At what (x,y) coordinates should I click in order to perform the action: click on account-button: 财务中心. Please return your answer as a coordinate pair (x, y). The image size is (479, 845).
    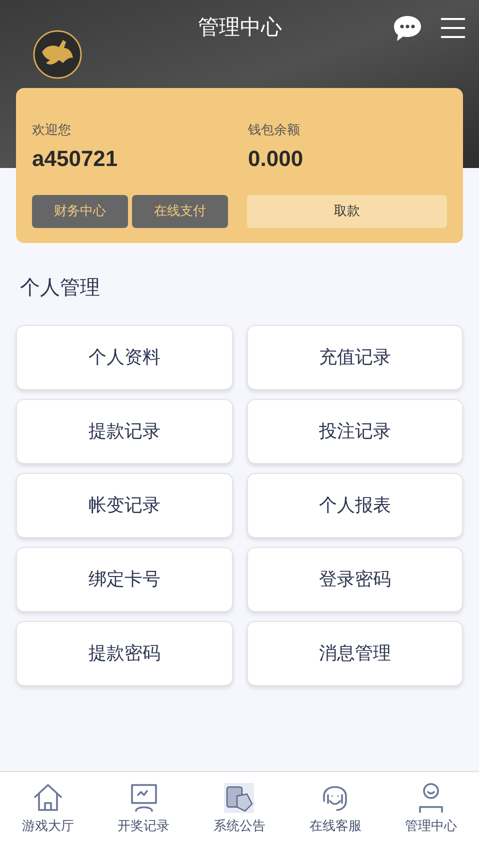
    Looking at the image, I should click on (80, 211).